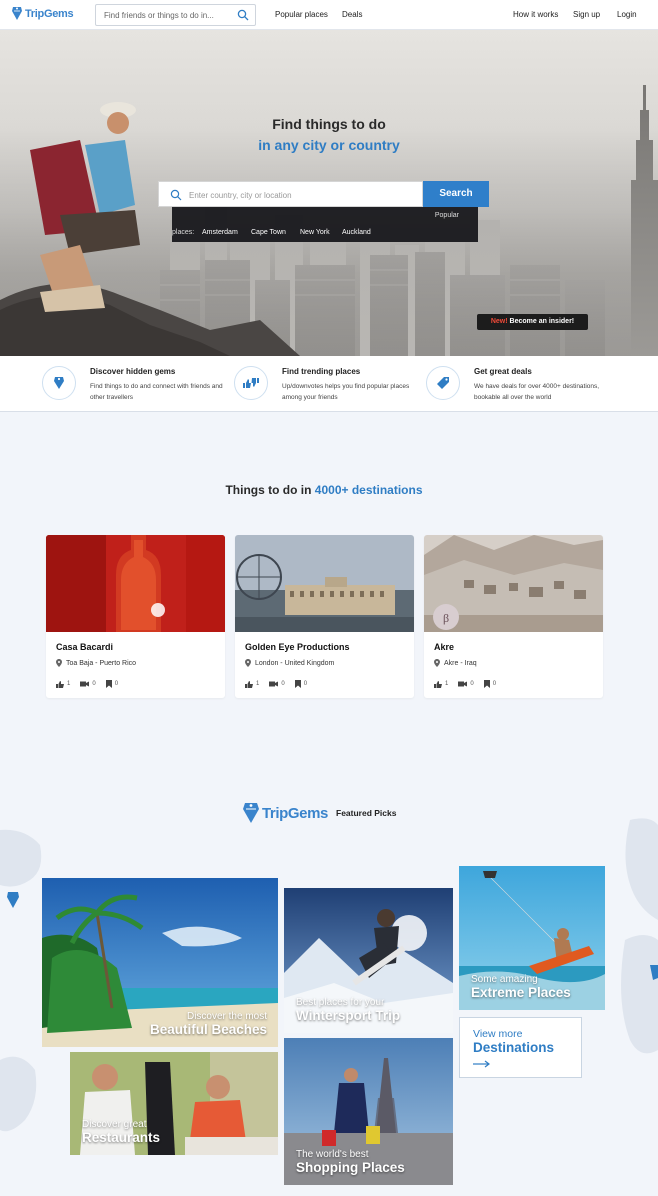  I want to click on card-title: Golden Eye Productions, so click(297, 647).